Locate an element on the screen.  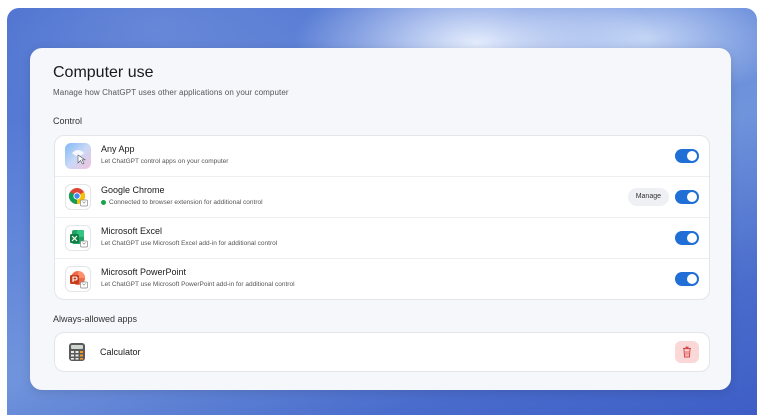
list-item-calculator: Calculator is located at coordinates (382, 352).